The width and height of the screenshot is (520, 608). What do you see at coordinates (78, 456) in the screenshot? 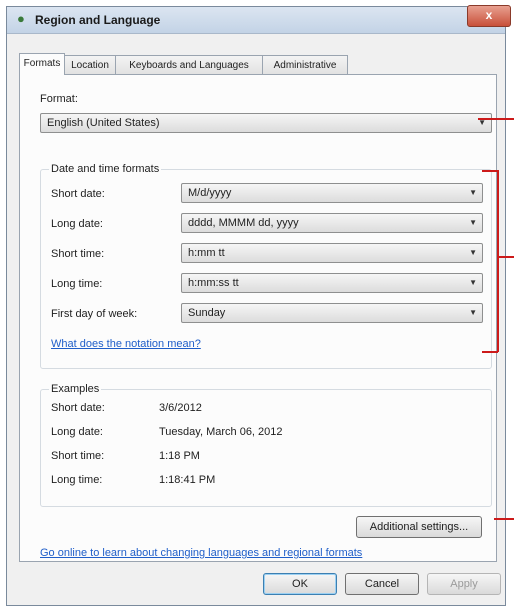
I see `example-short-time-label: Short time:` at bounding box center [78, 456].